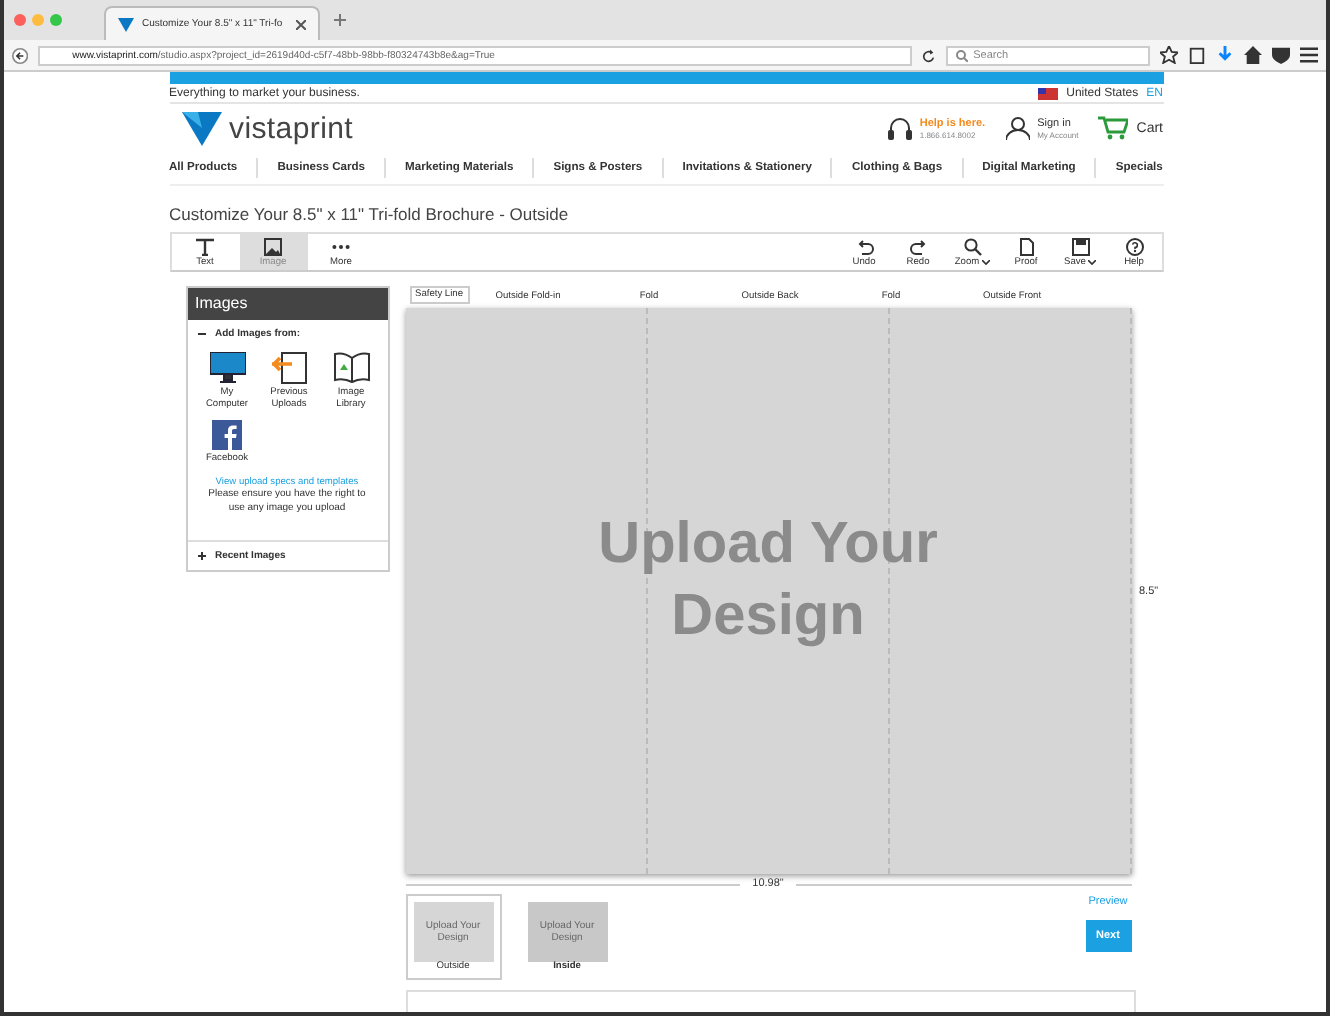 Image resolution: width=1330 pixels, height=1016 pixels. Describe the element at coordinates (1253, 55) in the screenshot. I see `home-icon` at that location.